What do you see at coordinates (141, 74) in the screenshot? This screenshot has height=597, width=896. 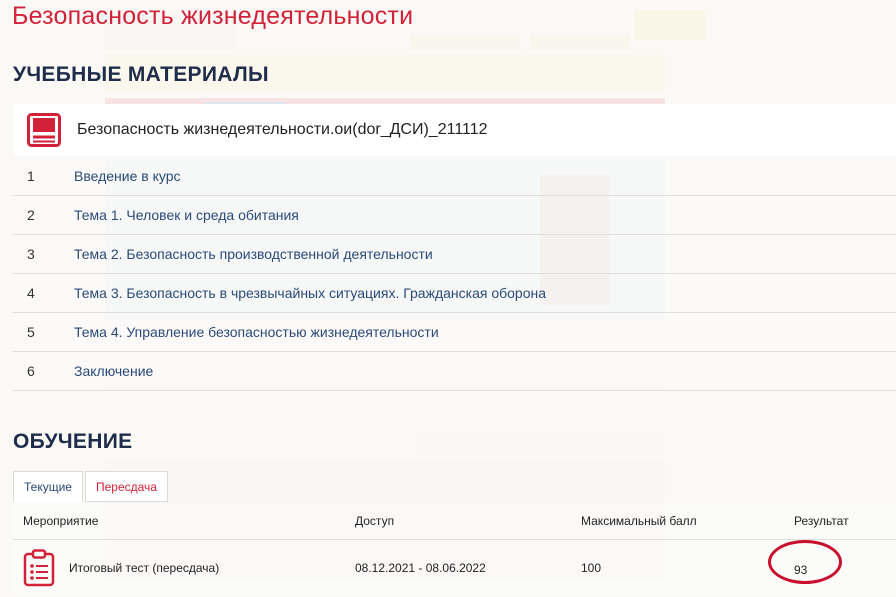 I see `materials-section-title: УЧЕБНЫЕ МАТЕРИАЛЫ` at bounding box center [141, 74].